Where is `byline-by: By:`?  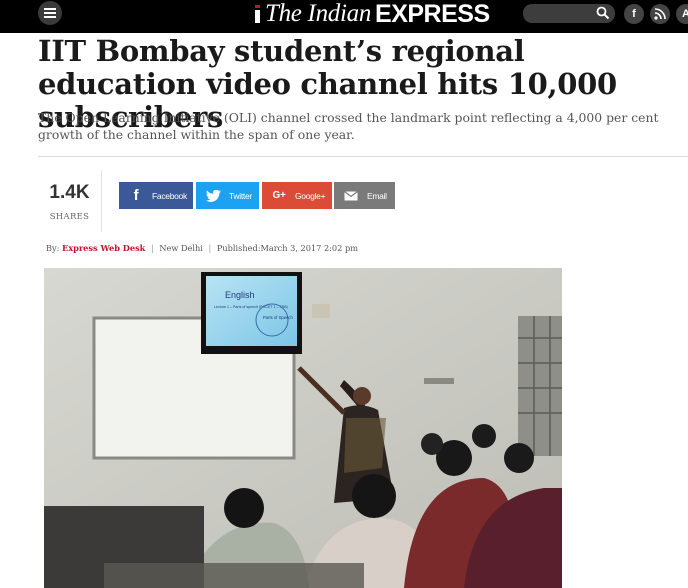 byline-by: By: is located at coordinates (53, 248).